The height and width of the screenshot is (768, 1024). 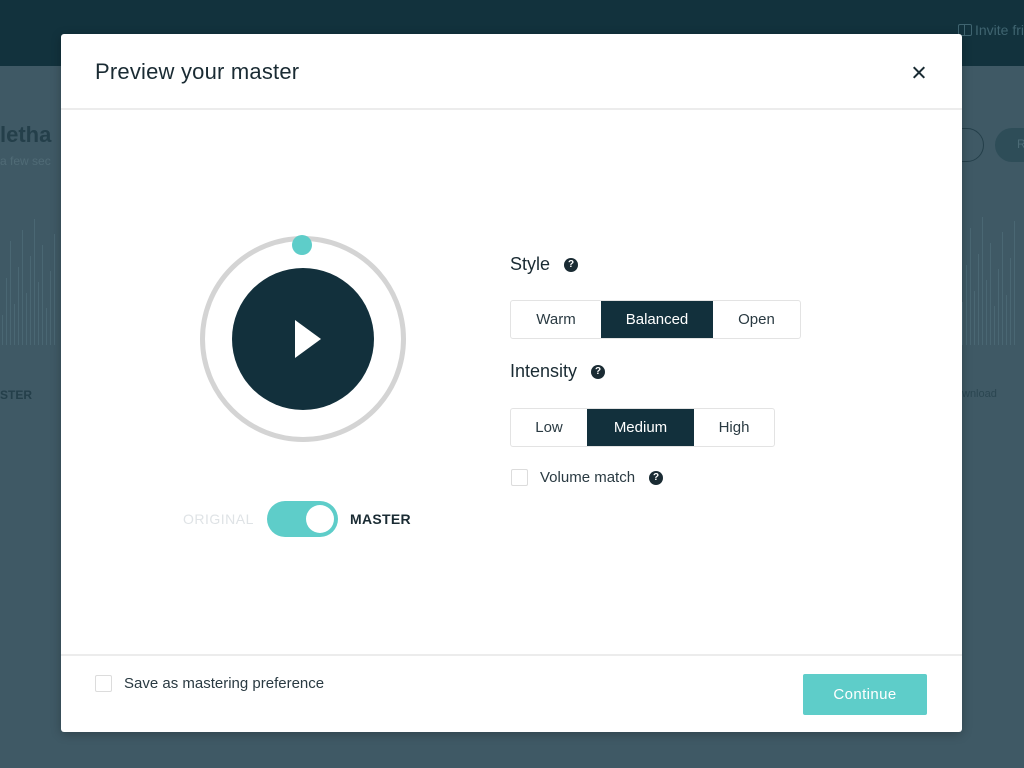 I want to click on track-title: letha, so click(x=26, y=134).